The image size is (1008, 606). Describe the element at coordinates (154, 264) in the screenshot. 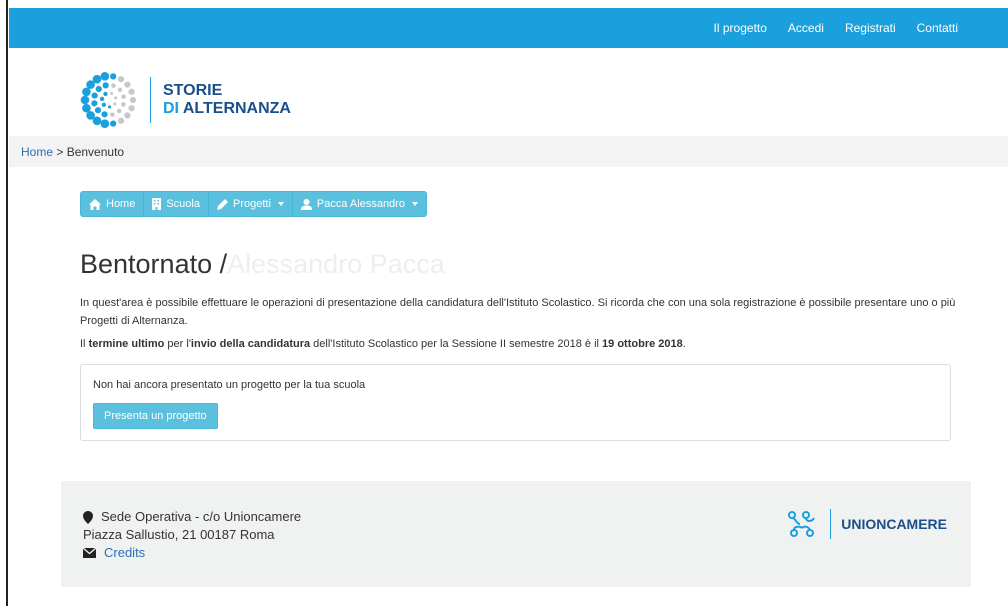

I see `welcome-prefix: Bentornato /` at that location.